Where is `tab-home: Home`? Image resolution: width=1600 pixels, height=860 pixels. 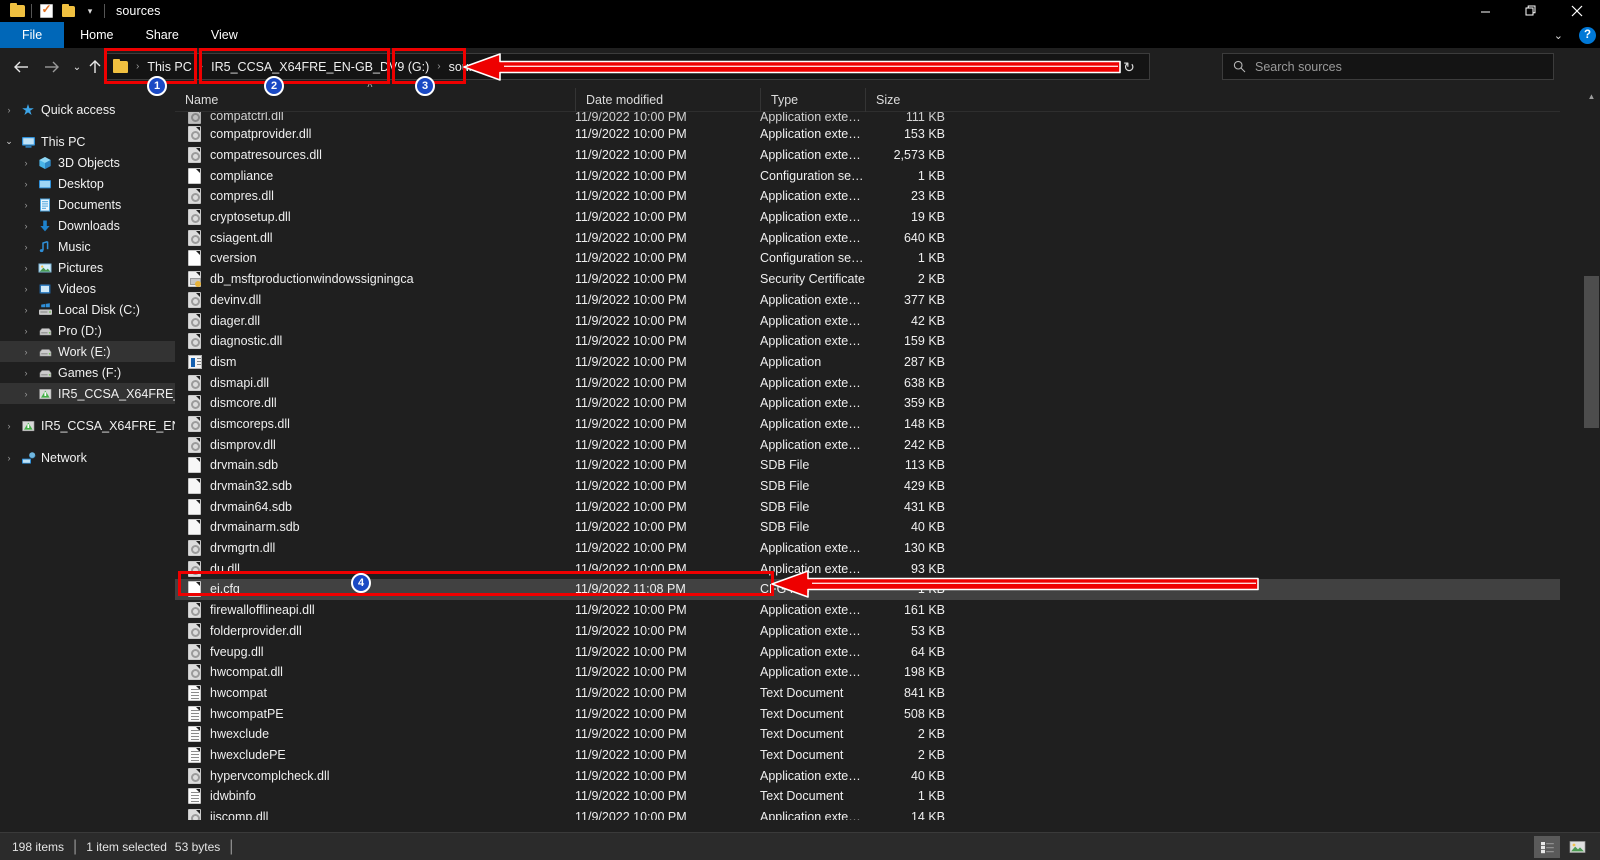 tab-home: Home is located at coordinates (96, 35).